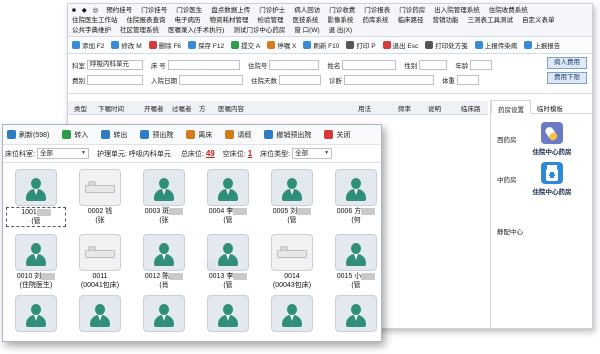 The height and width of the screenshot is (354, 600). Describe the element at coordinates (538, 21) in the screenshot. I see `menu-item: 自定义表单` at that location.